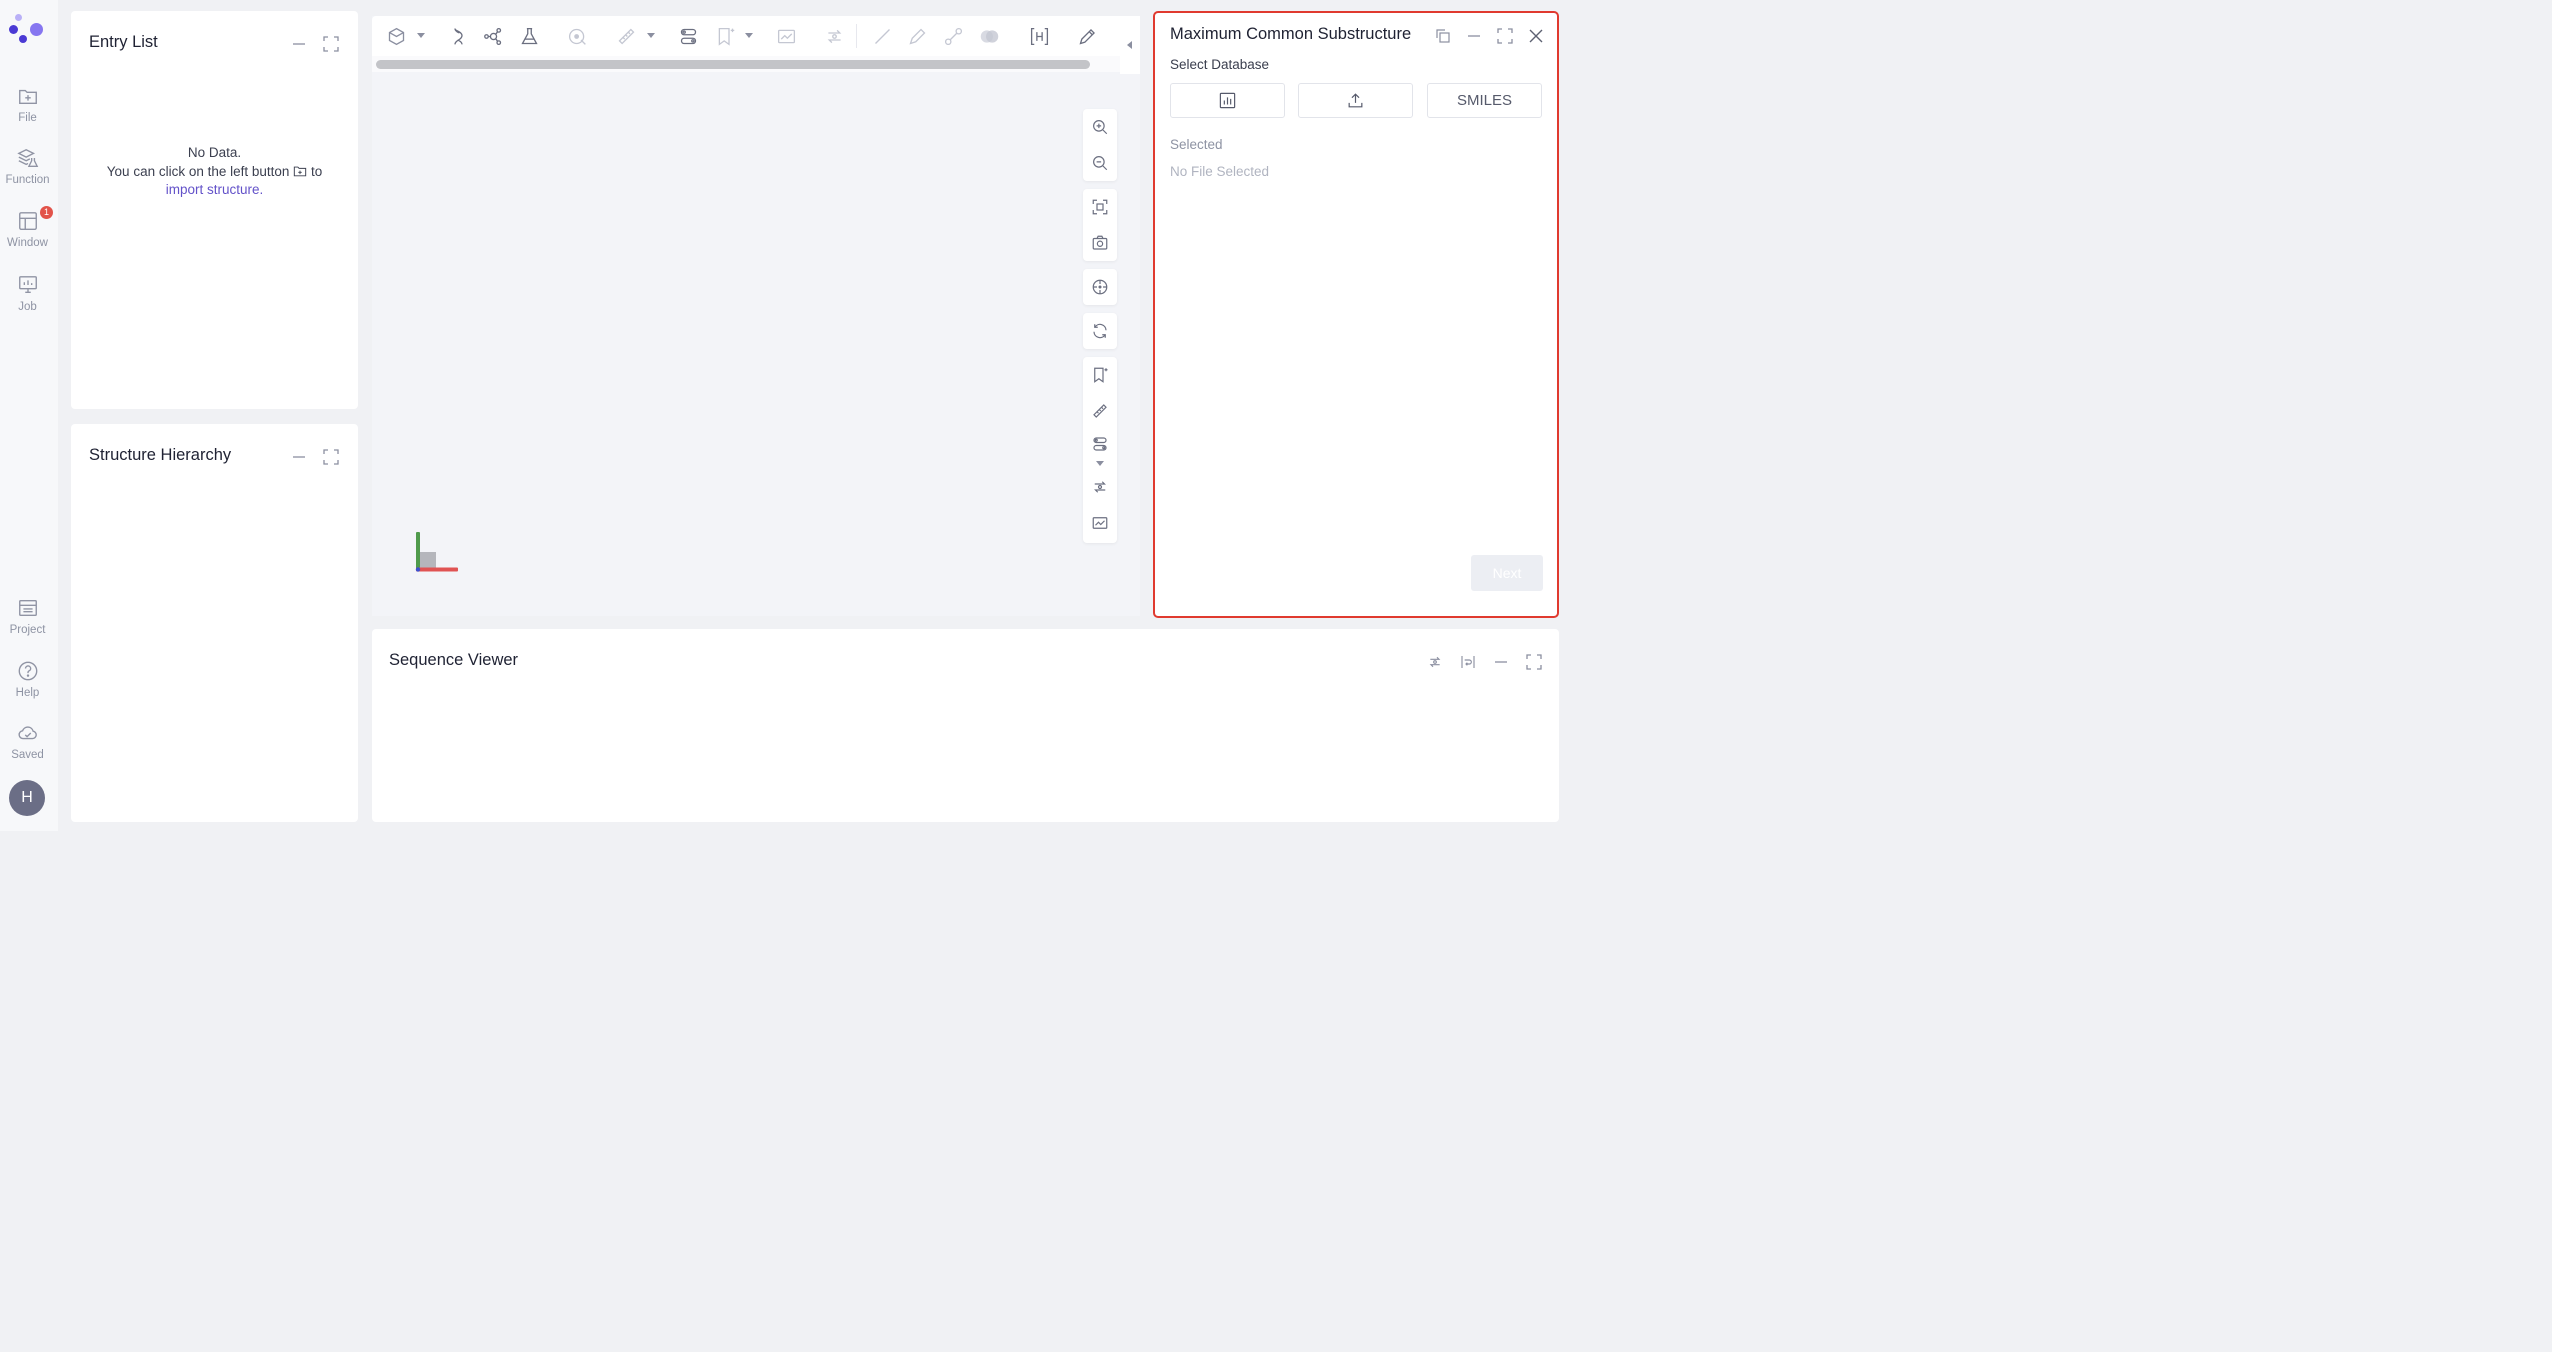 Image resolution: width=2552 pixels, height=1352 pixels. I want to click on rotate-tool-group, so click(1100, 331).